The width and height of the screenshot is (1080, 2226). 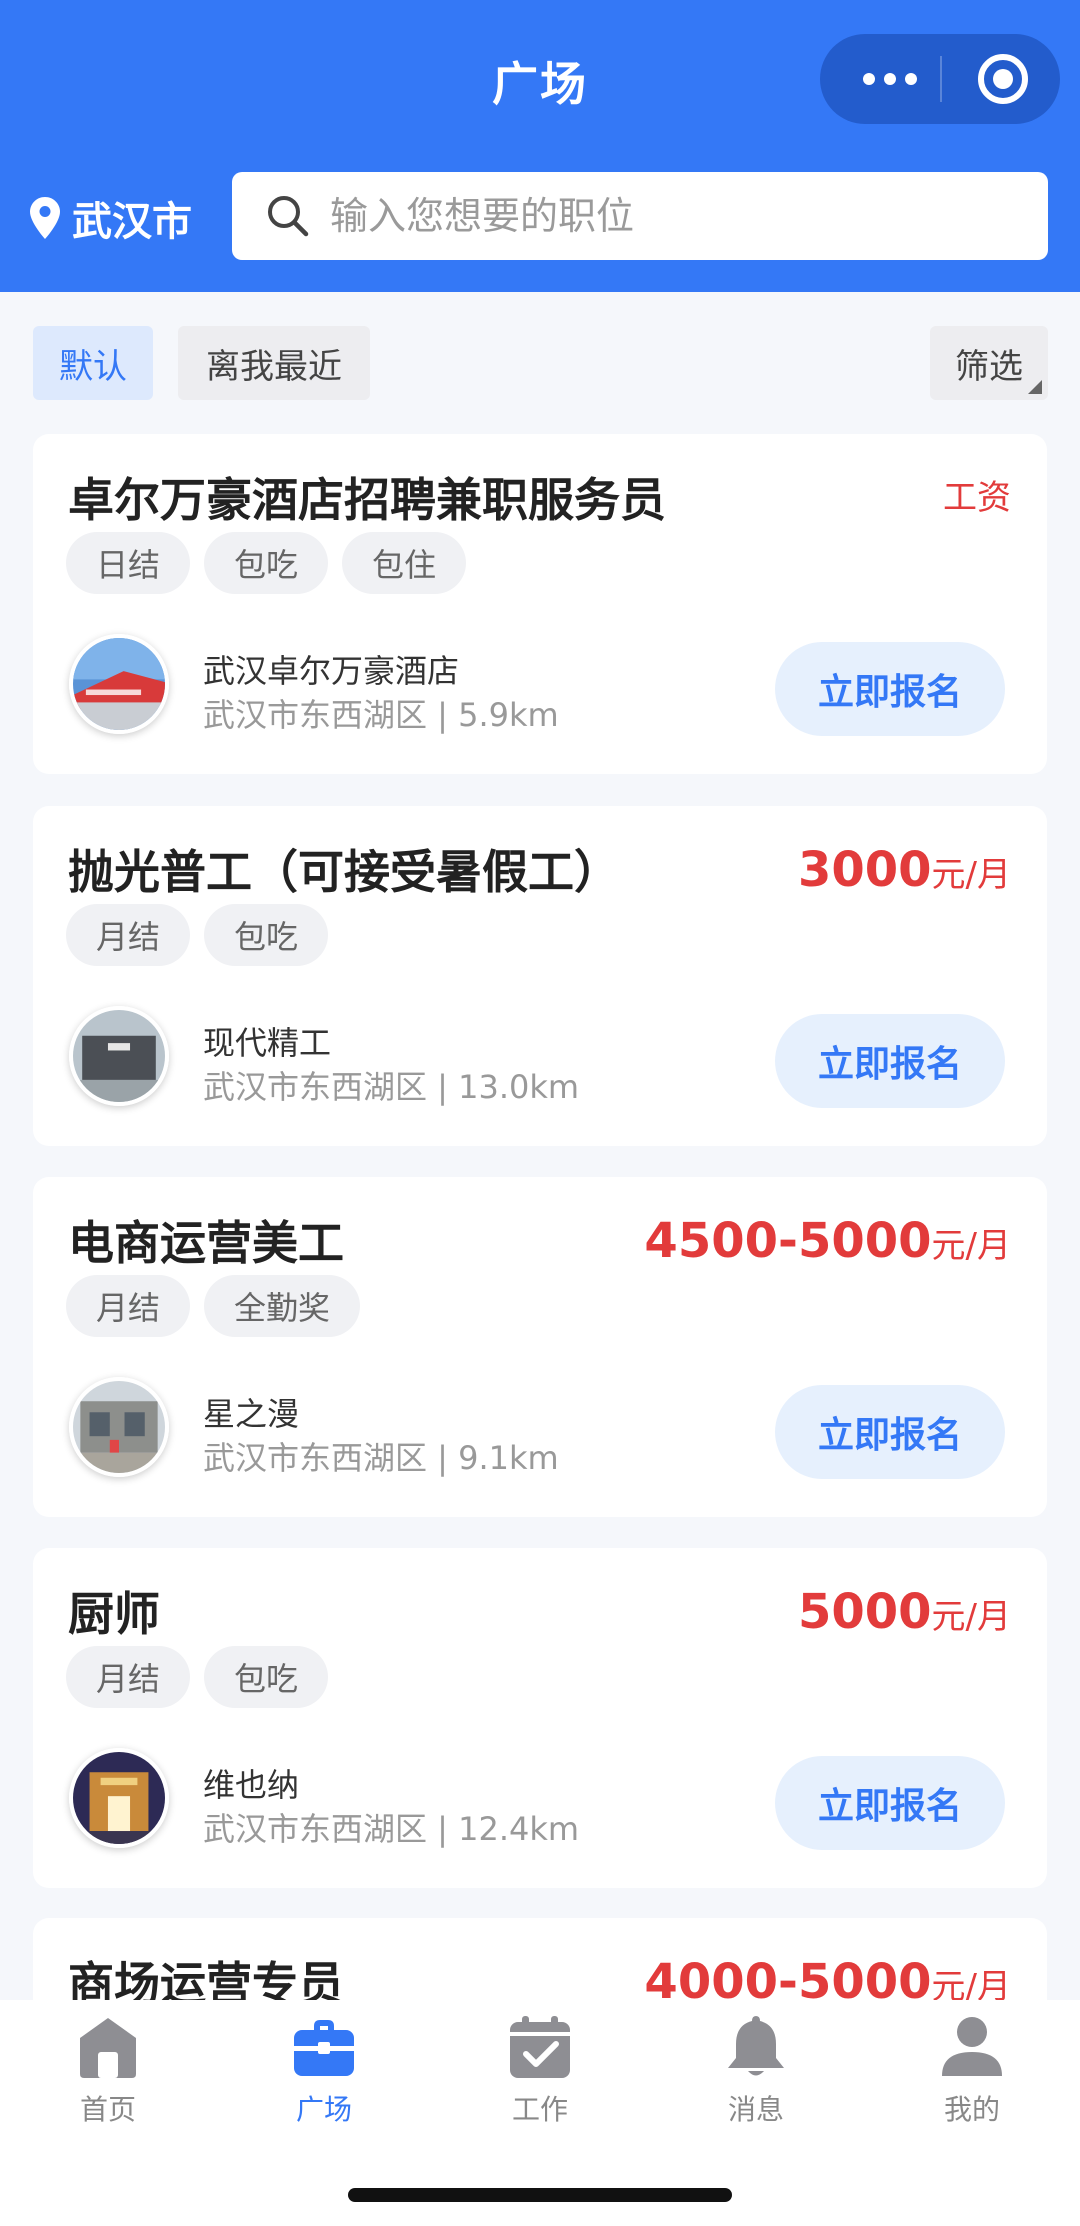 I want to click on briefcase-icon, so click(x=324, y=2048).